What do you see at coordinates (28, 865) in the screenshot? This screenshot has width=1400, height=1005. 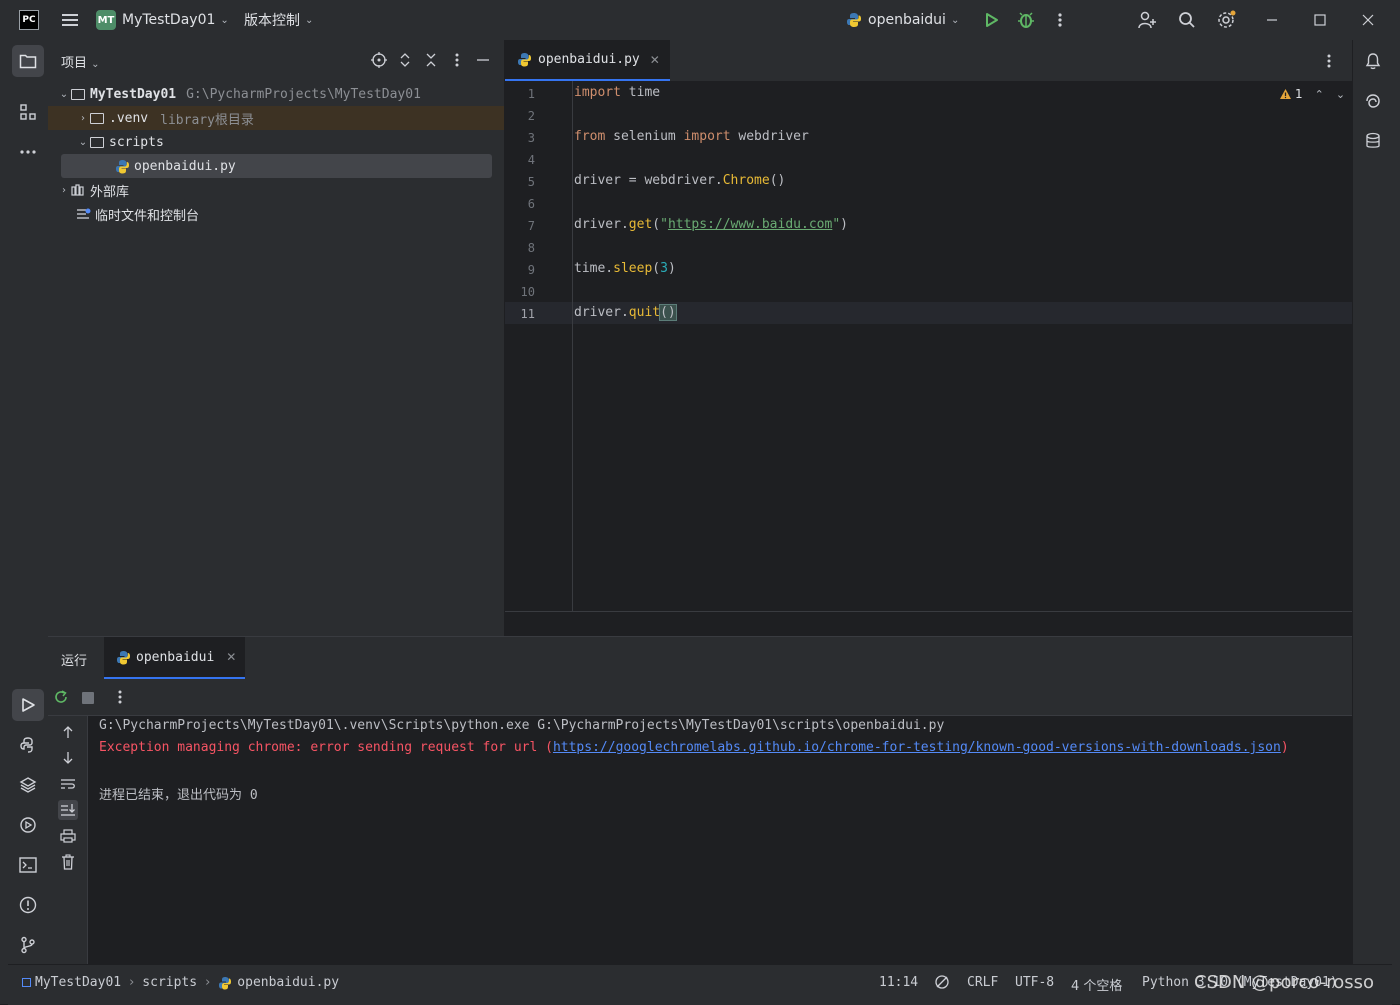 I see `terminal-tool-button` at bounding box center [28, 865].